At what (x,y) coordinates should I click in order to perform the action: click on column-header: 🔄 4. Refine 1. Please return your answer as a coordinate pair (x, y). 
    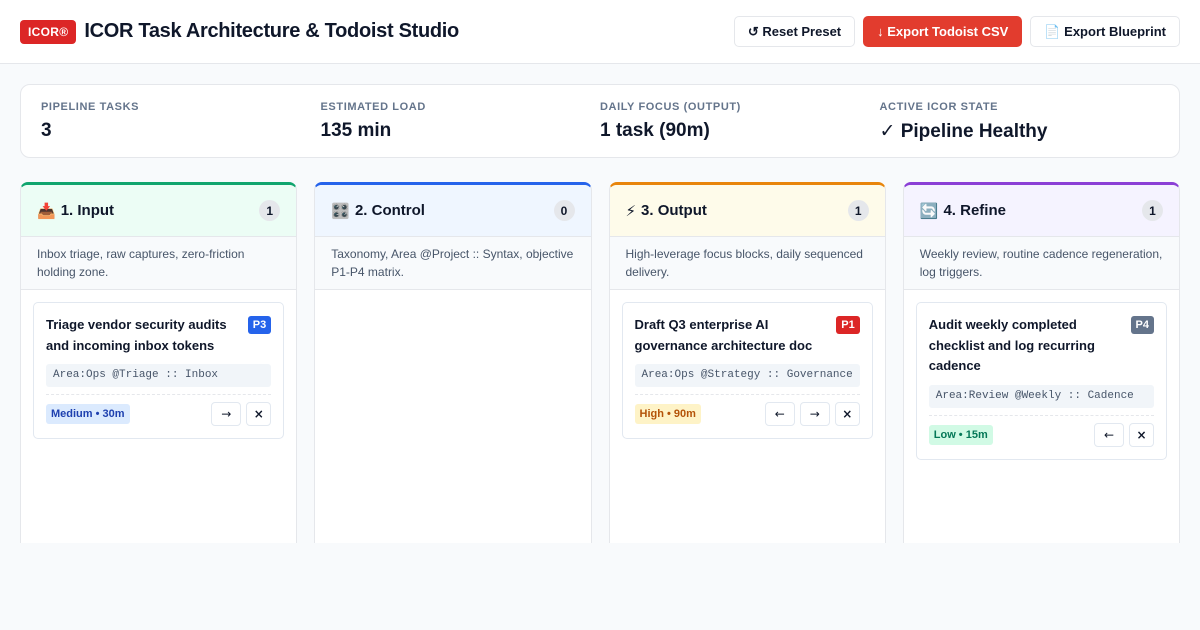
    Looking at the image, I should click on (1041, 211).